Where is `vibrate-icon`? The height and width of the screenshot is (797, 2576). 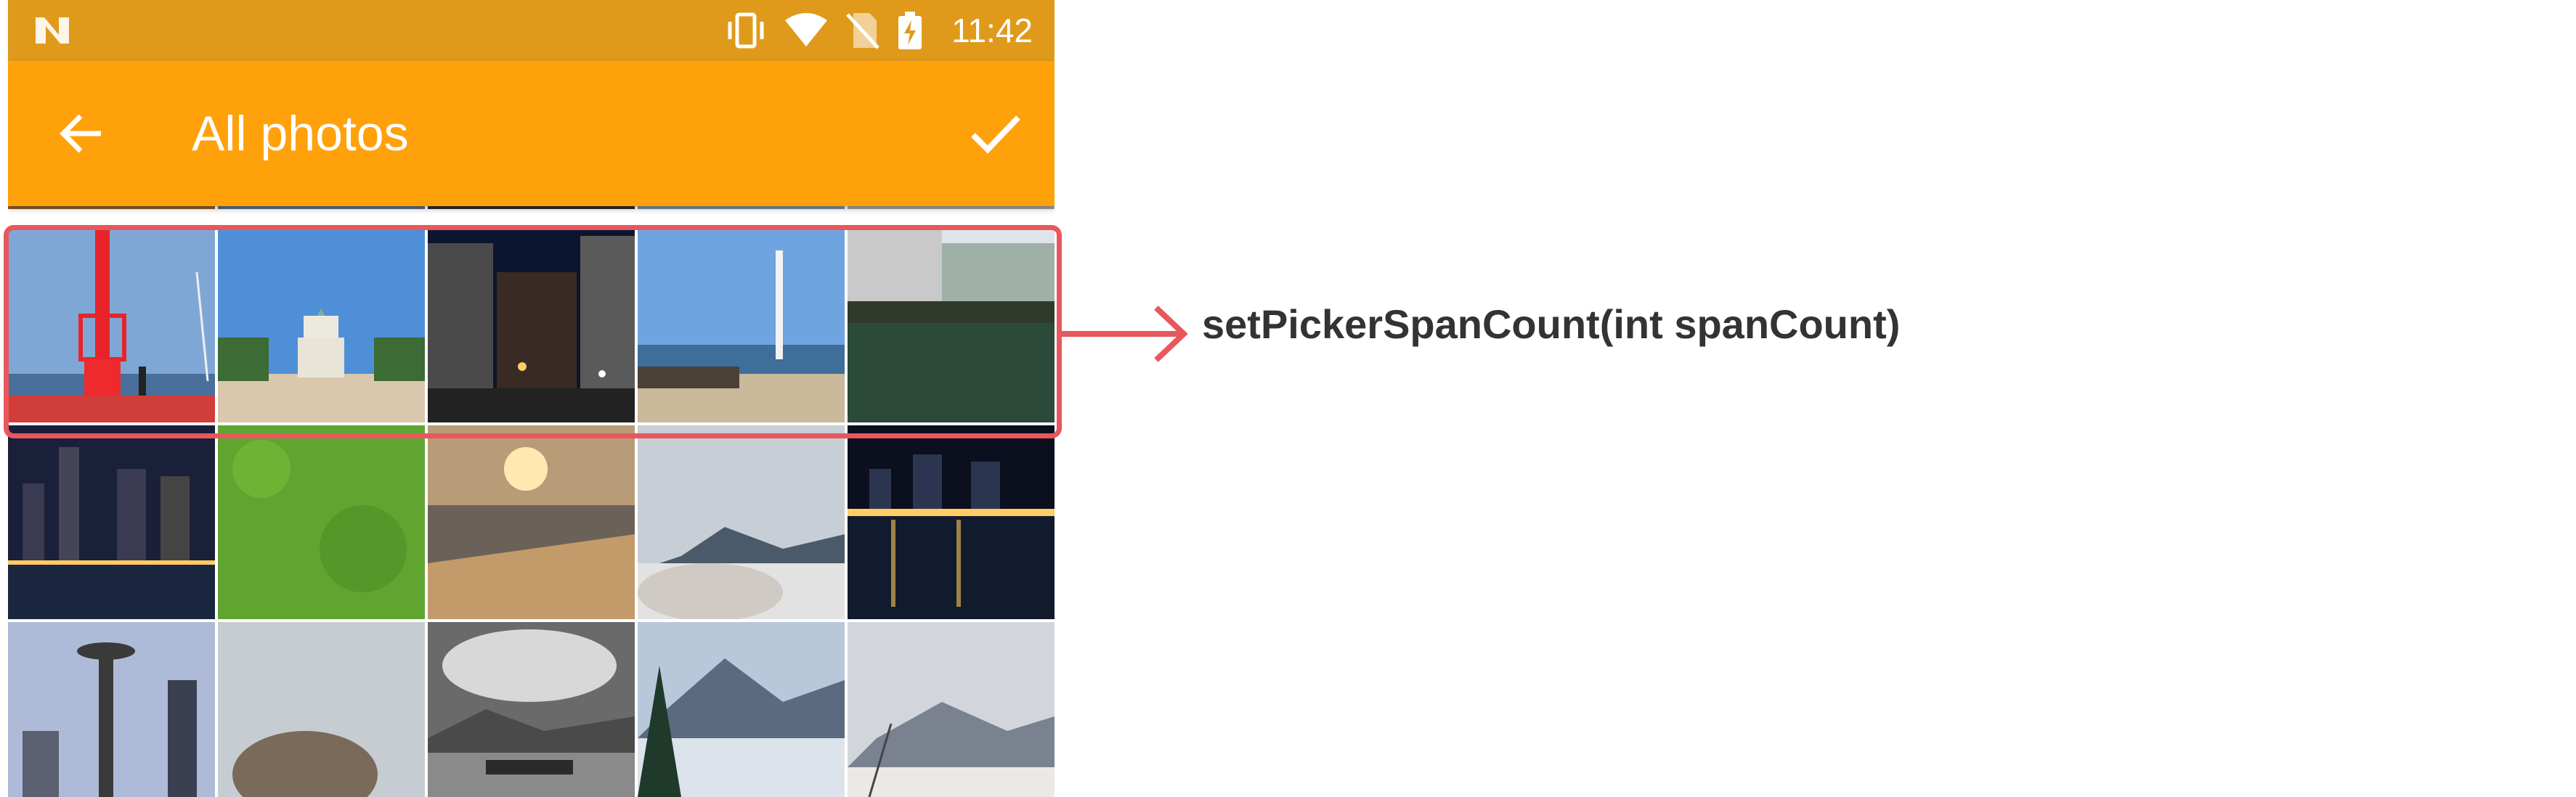
vibrate-icon is located at coordinates (746, 30).